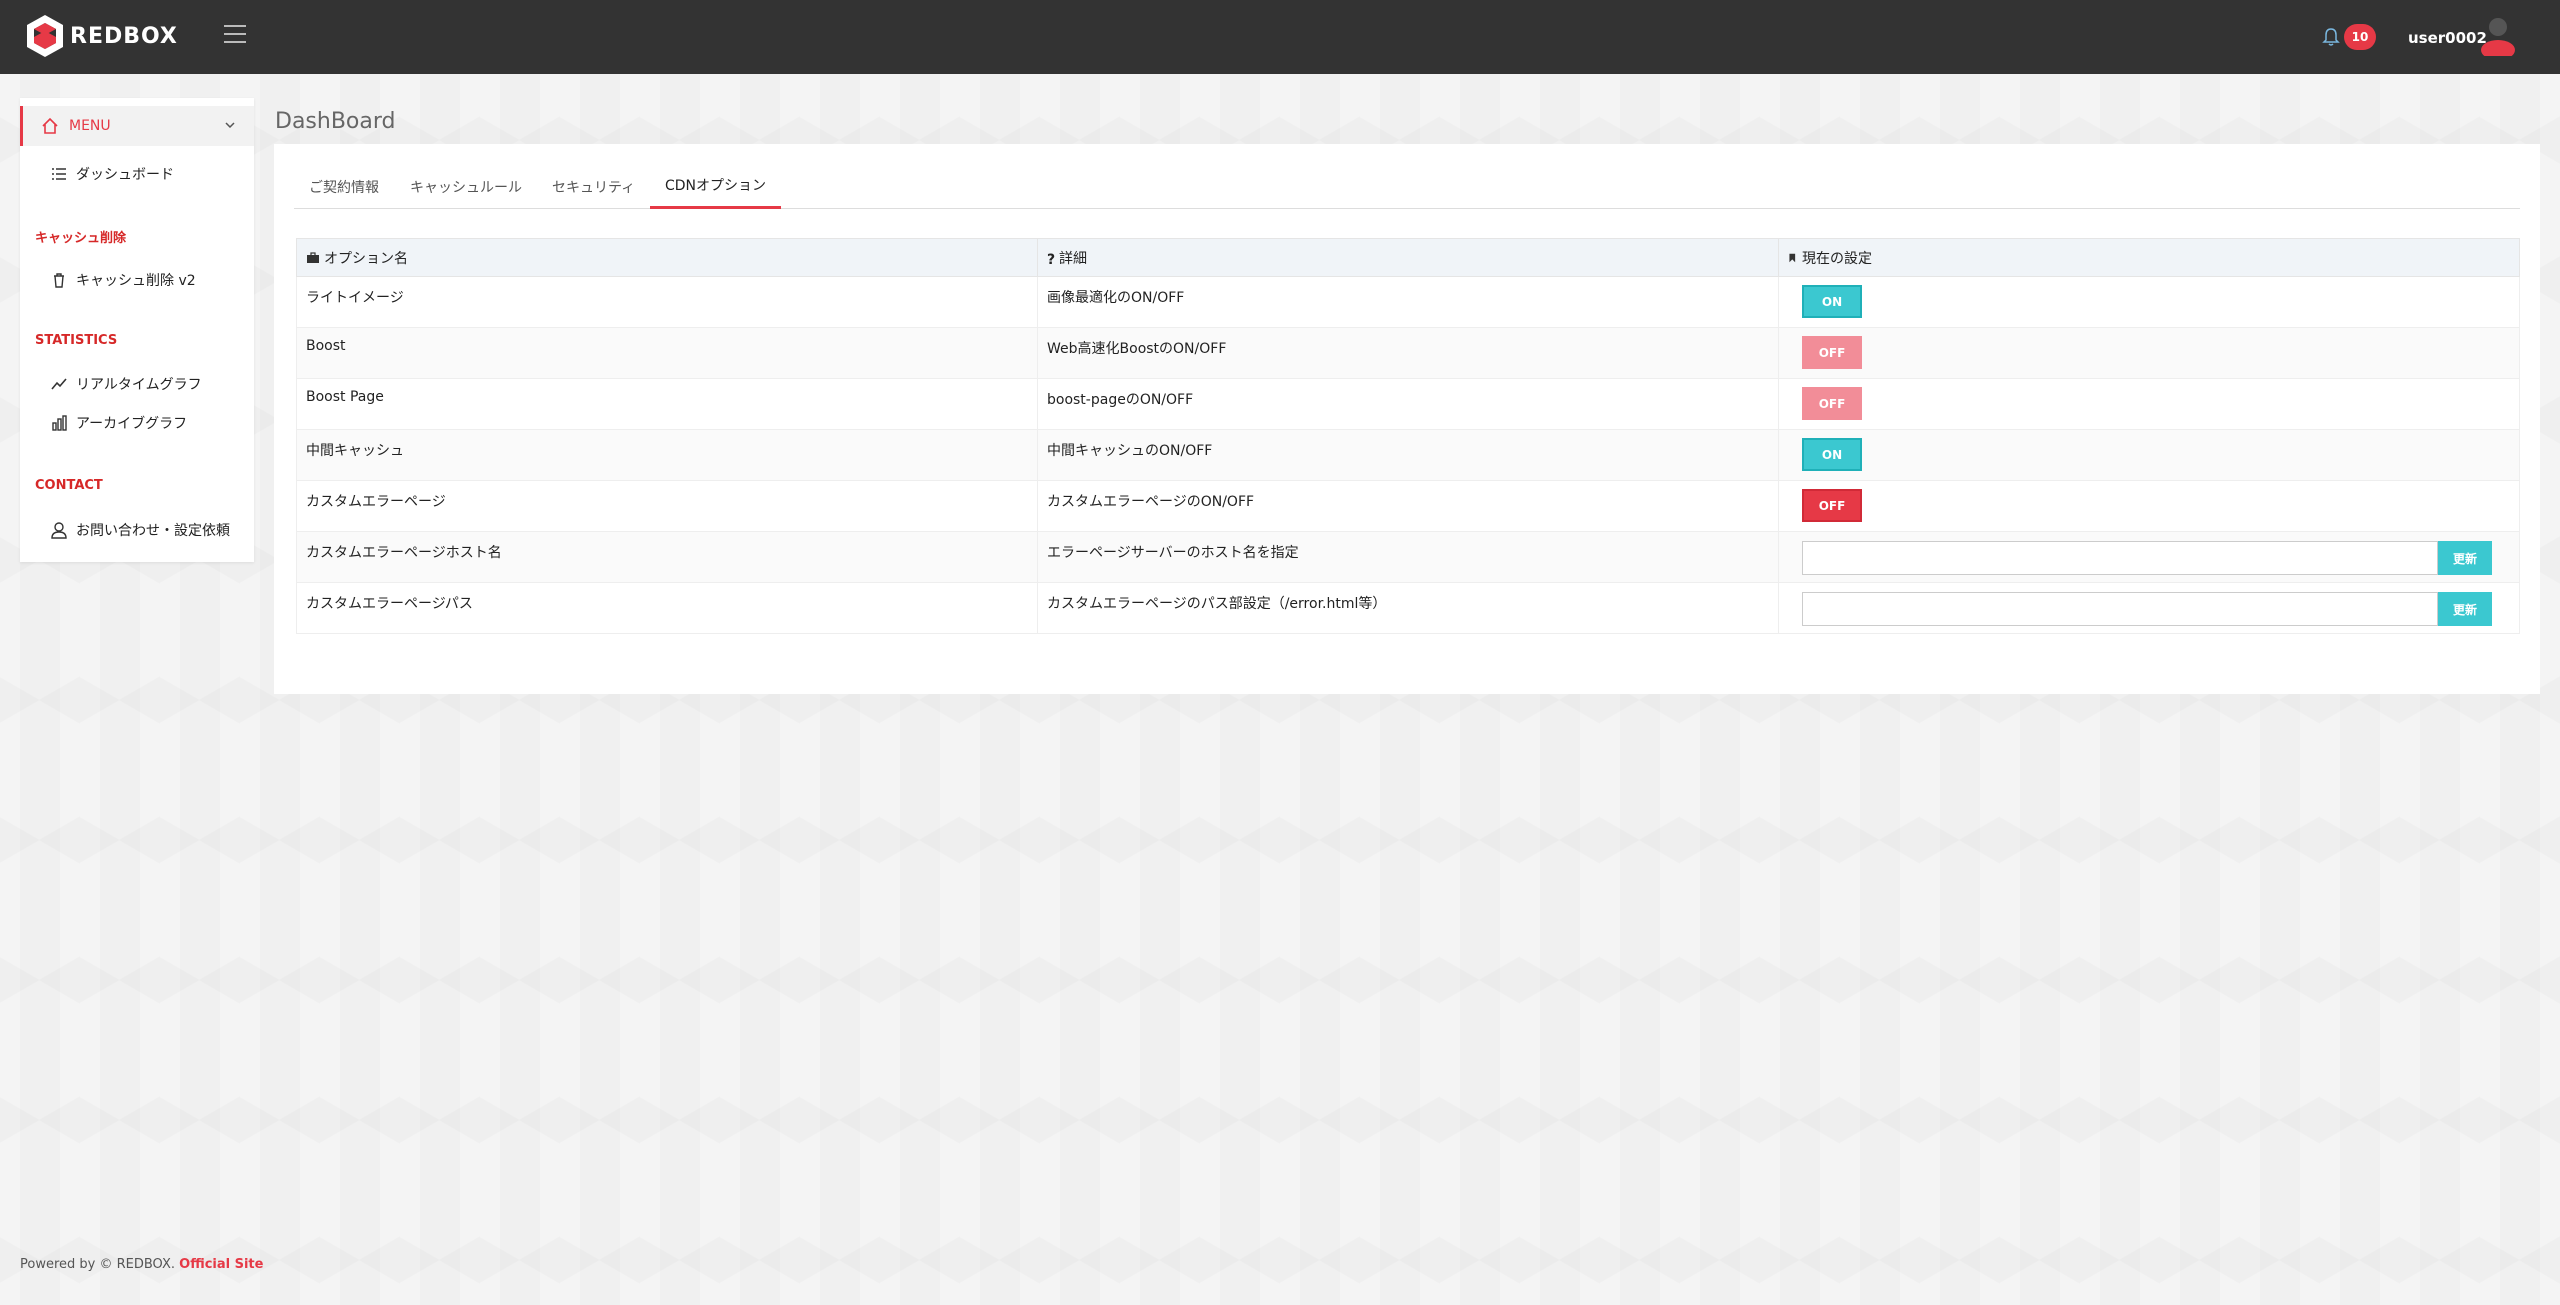 This screenshot has height=1305, width=2560. What do you see at coordinates (139, 385) in the screenshot?
I see `sidebar-item-label: リアルタイムグラフ` at bounding box center [139, 385].